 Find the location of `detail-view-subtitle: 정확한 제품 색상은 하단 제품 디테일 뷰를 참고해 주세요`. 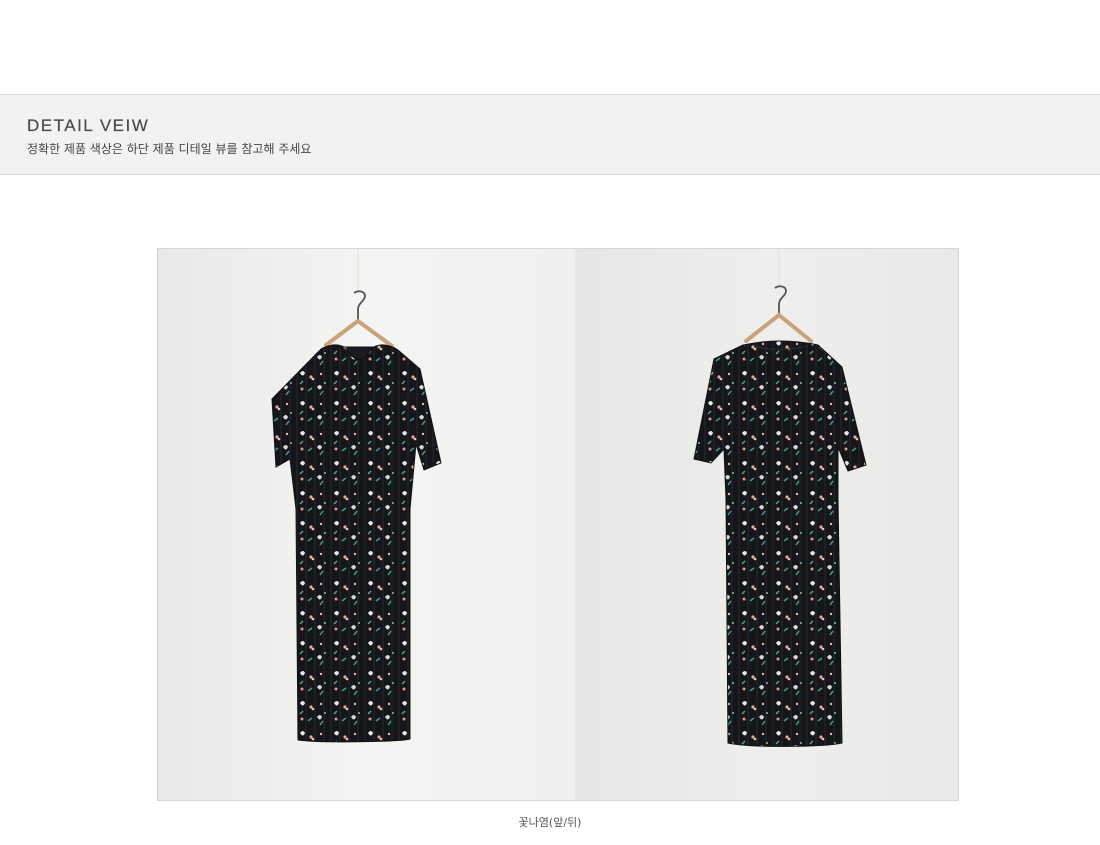

detail-view-subtitle: 정확한 제품 색상은 하단 제품 디테일 뷰를 참고해 주세요 is located at coordinates (169, 149).